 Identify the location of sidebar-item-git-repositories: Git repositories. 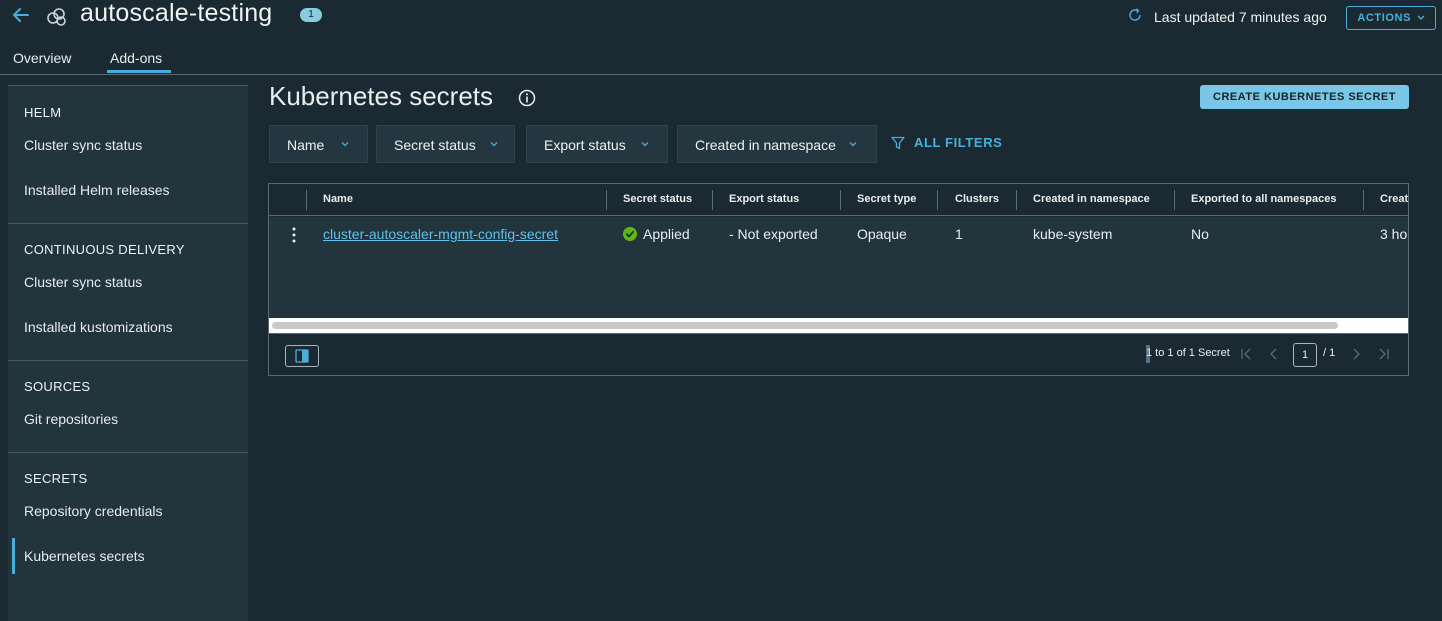
(71, 419).